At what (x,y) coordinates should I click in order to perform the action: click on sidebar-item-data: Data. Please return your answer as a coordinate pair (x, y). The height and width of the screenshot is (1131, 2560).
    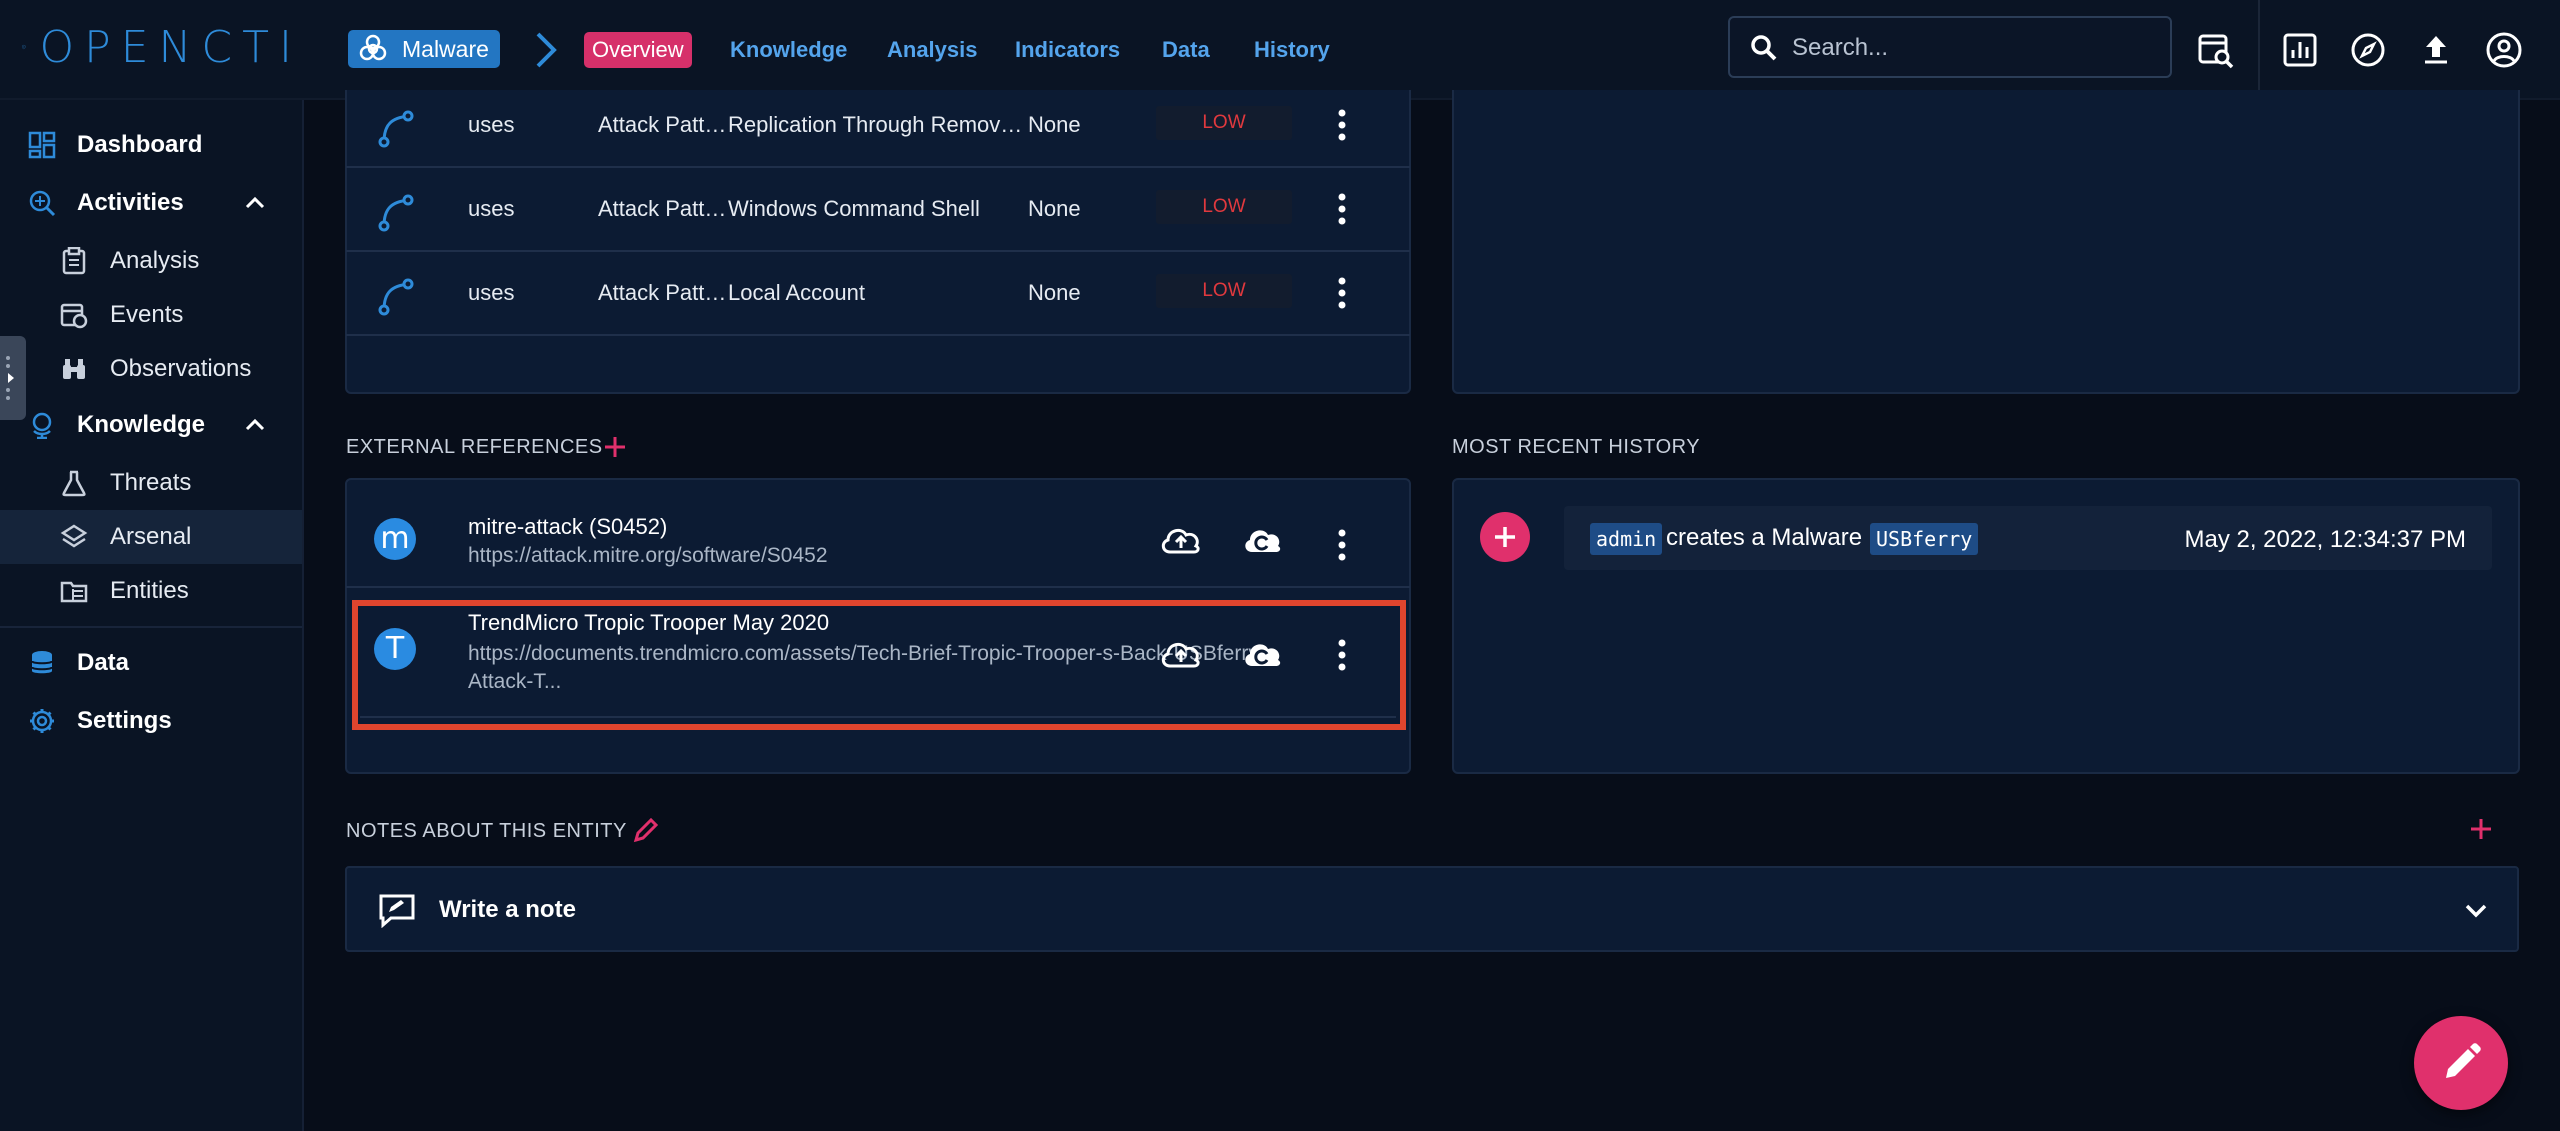
    Looking at the image, I should click on (151, 663).